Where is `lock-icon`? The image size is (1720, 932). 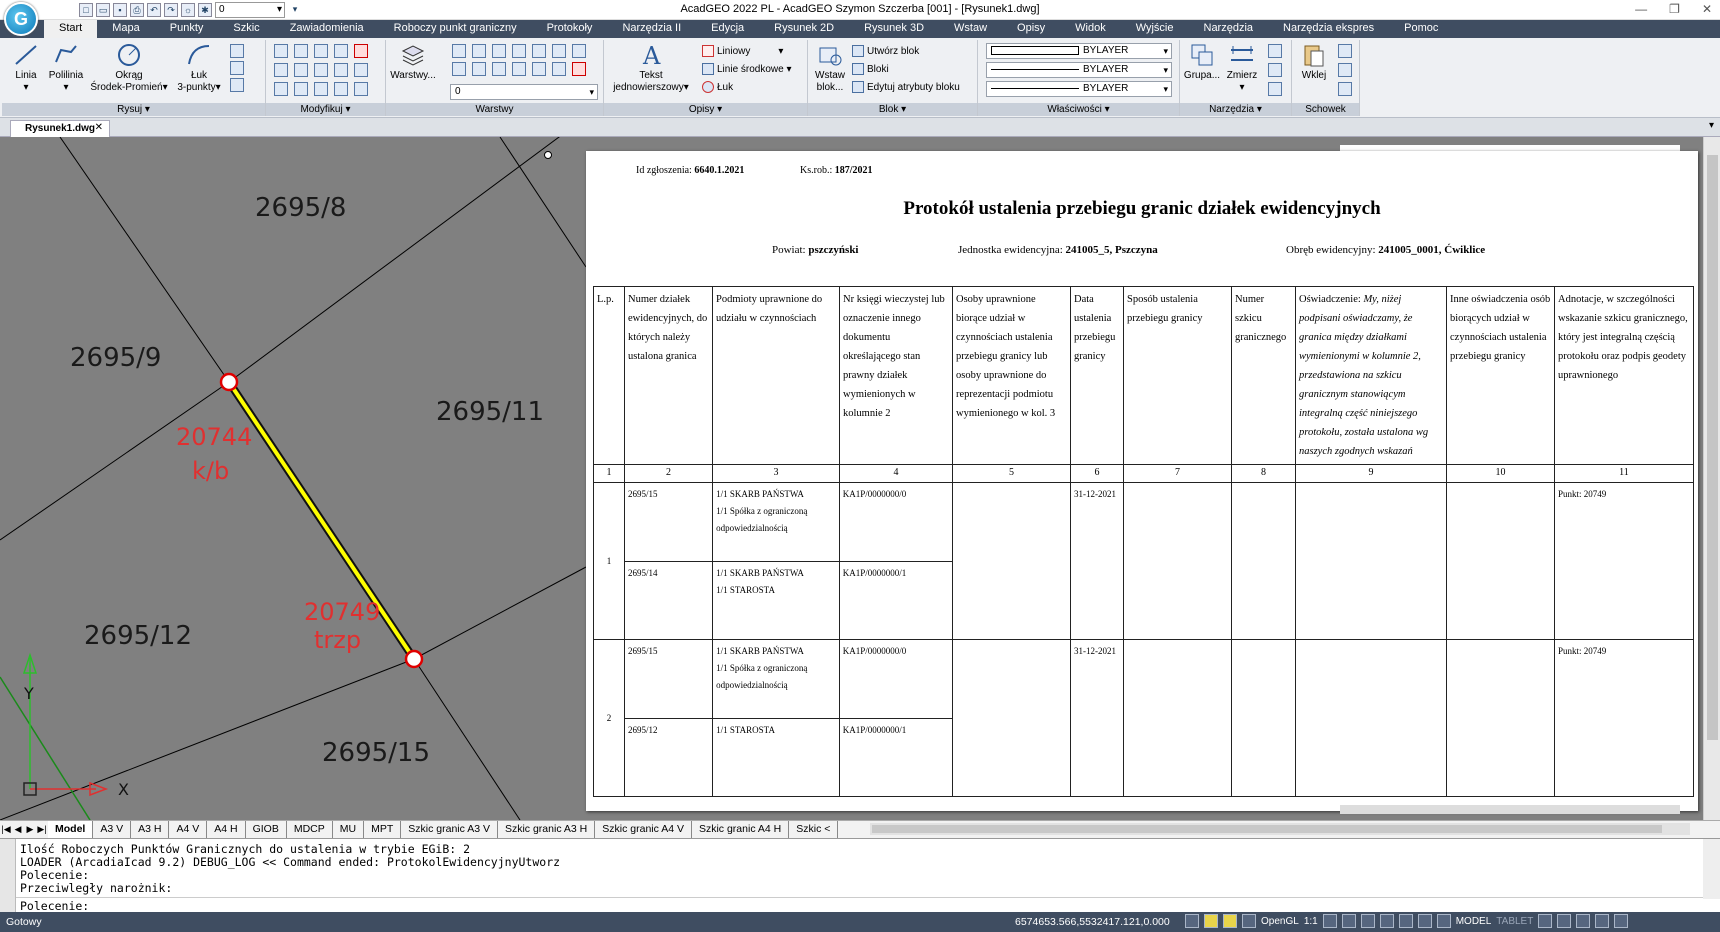 lock-icon is located at coordinates (1564, 921).